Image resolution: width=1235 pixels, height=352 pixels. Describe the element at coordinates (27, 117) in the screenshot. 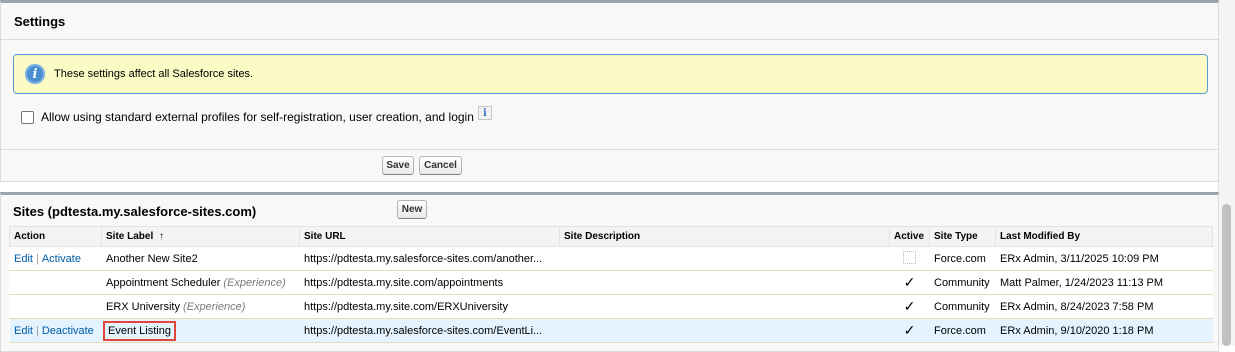

I see `external-profiles-checkbox` at that location.